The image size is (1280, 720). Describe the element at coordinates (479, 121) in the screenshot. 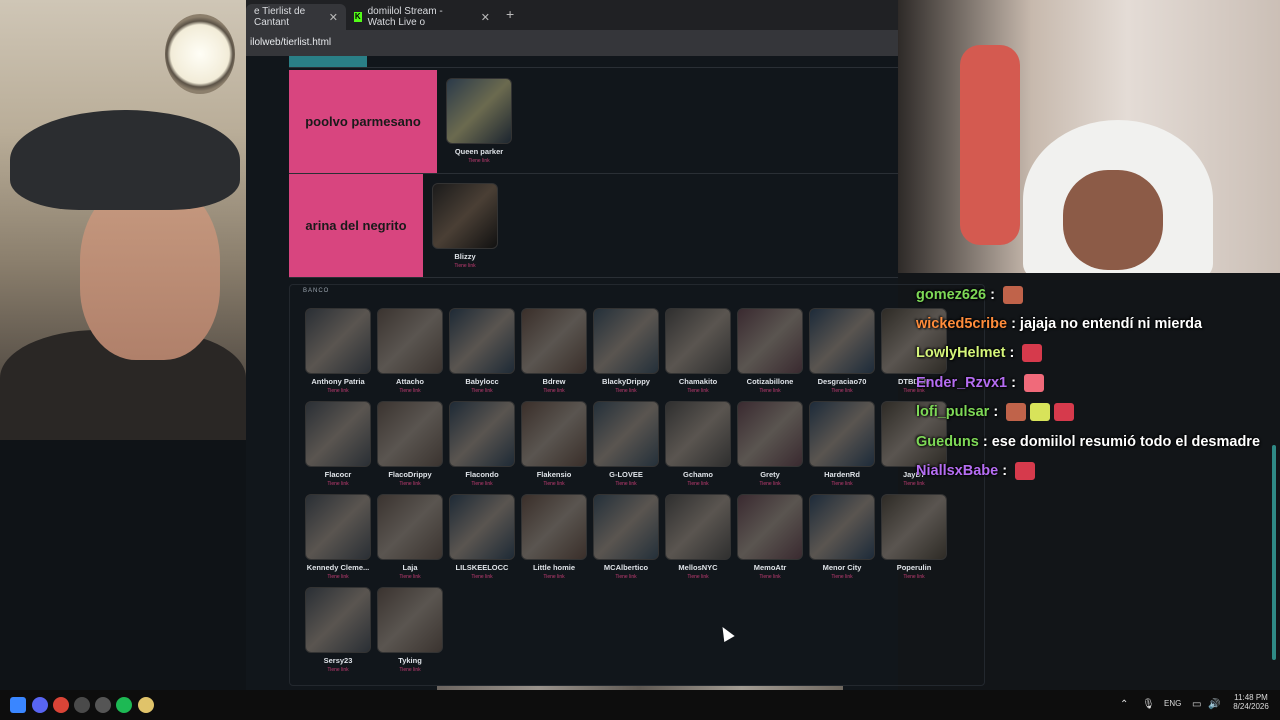

I see `artist-card: Queen parker Tiene link` at that location.